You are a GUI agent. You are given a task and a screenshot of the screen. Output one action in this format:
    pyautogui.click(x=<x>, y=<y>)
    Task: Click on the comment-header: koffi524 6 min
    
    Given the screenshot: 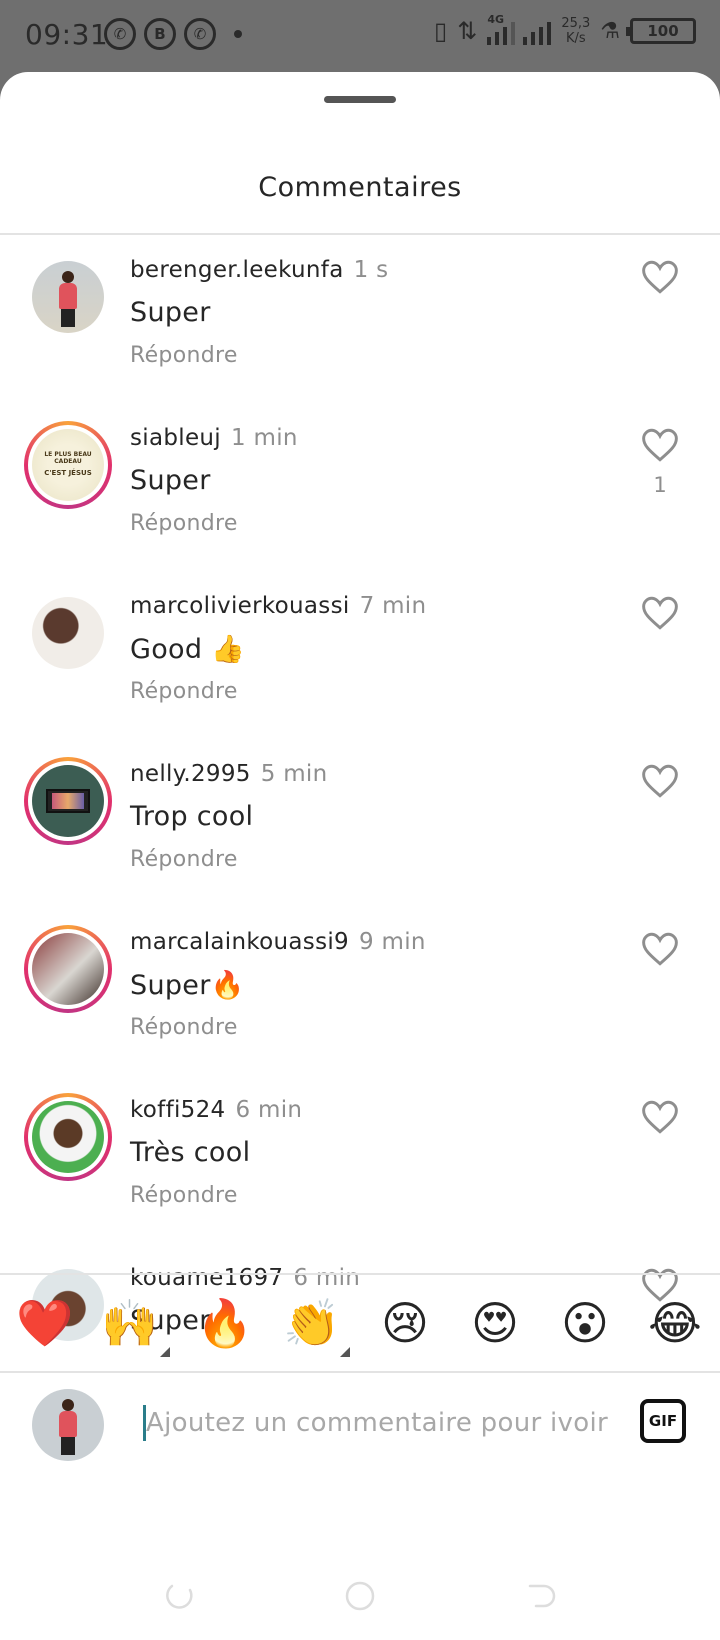 What is the action you would take?
    pyautogui.click(x=216, y=1110)
    